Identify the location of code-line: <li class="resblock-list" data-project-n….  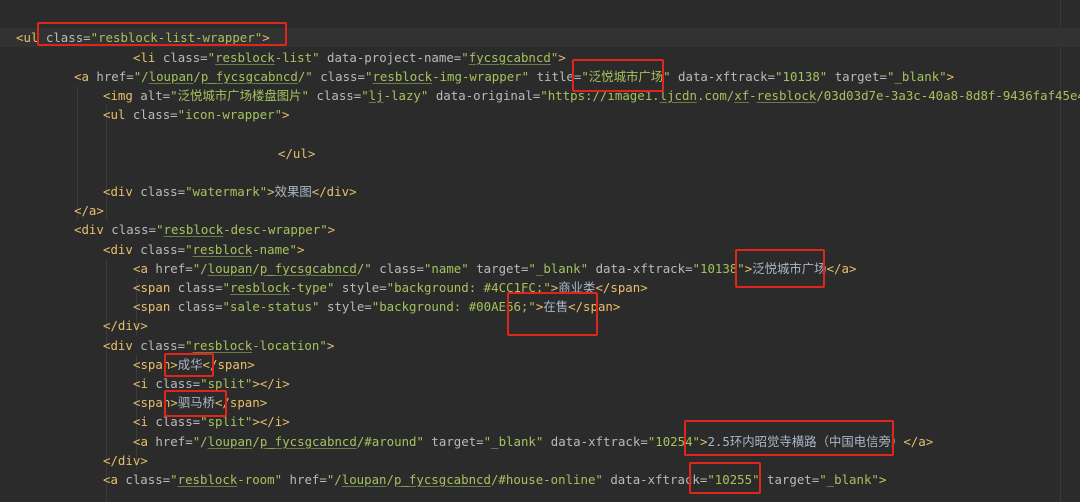
(283, 57).